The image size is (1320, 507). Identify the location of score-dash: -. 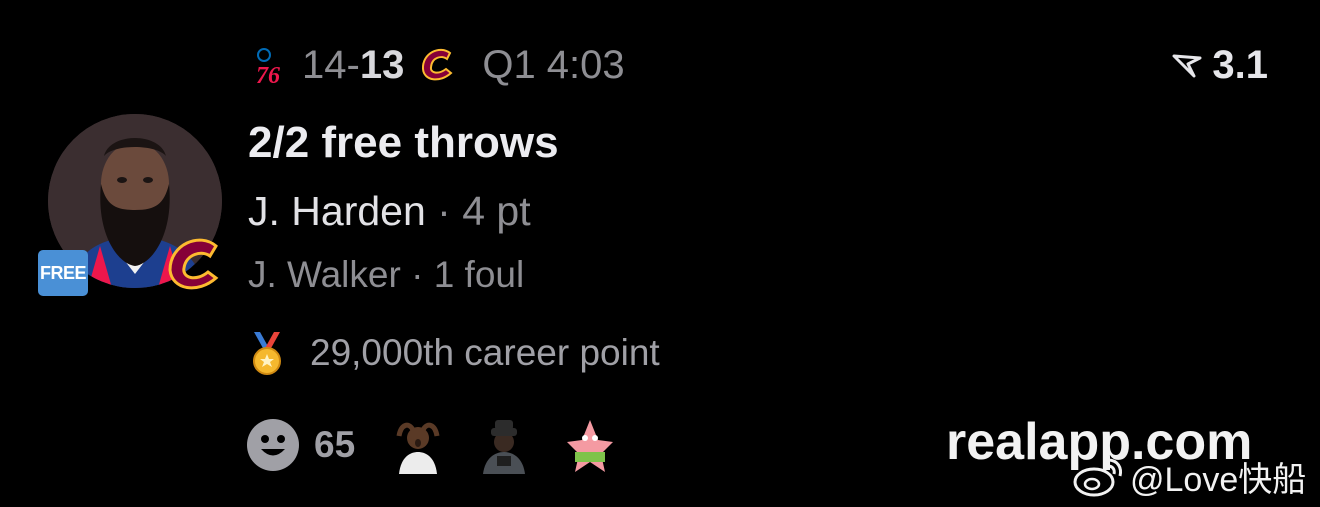
(353, 64).